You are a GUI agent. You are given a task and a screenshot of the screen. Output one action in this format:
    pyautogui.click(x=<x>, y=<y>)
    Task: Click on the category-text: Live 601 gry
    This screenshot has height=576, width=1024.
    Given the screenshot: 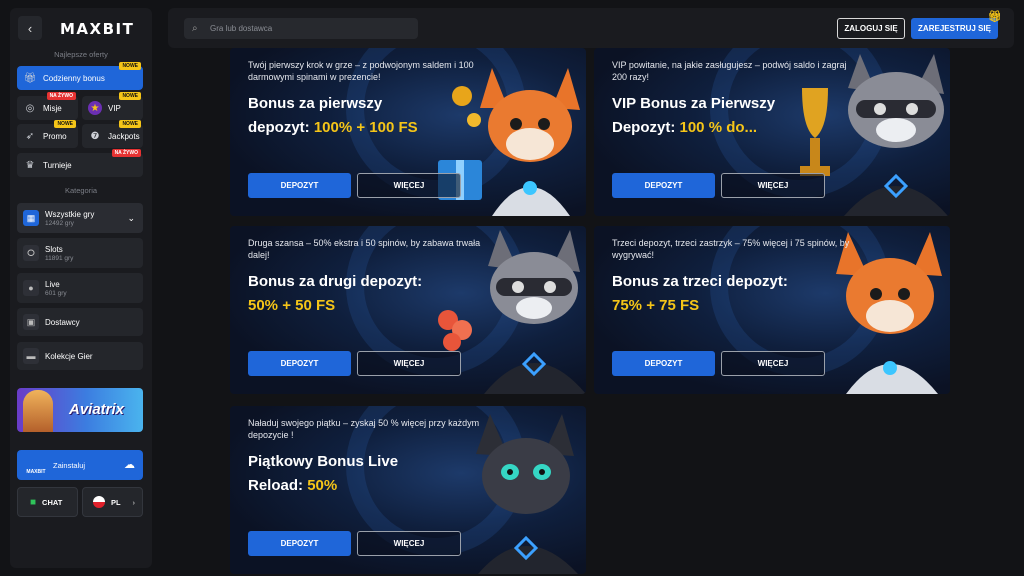 What is the action you would take?
    pyautogui.click(x=56, y=288)
    